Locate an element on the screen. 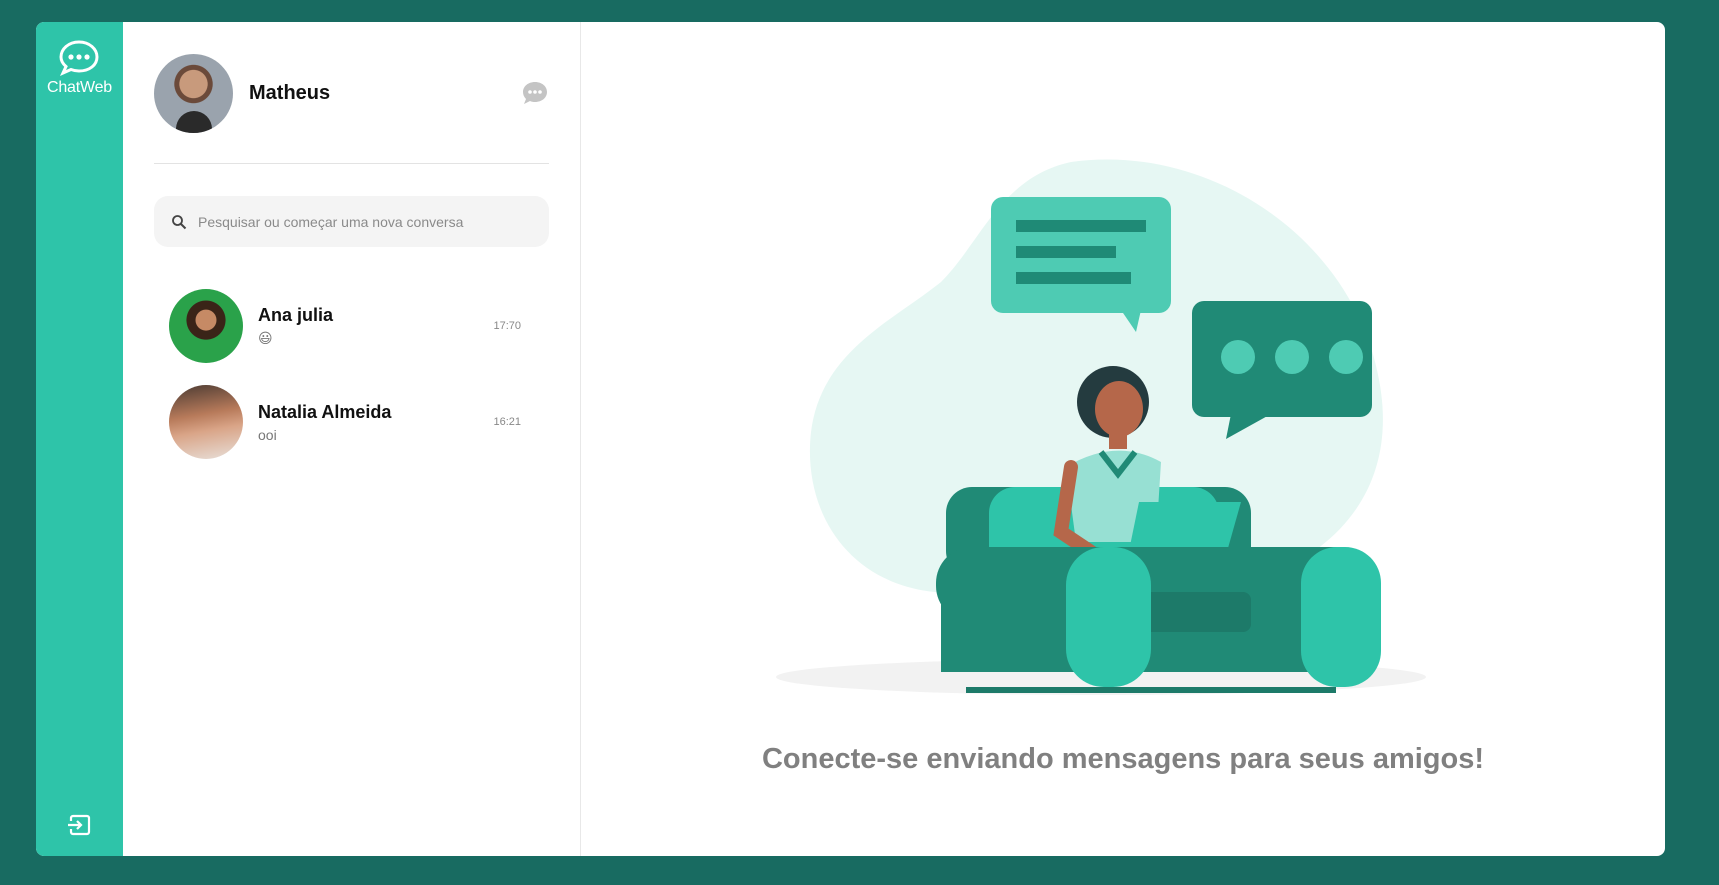 The image size is (1719, 885). chat-list-item: Ana julia 😃 17:70 is located at coordinates (351, 326).